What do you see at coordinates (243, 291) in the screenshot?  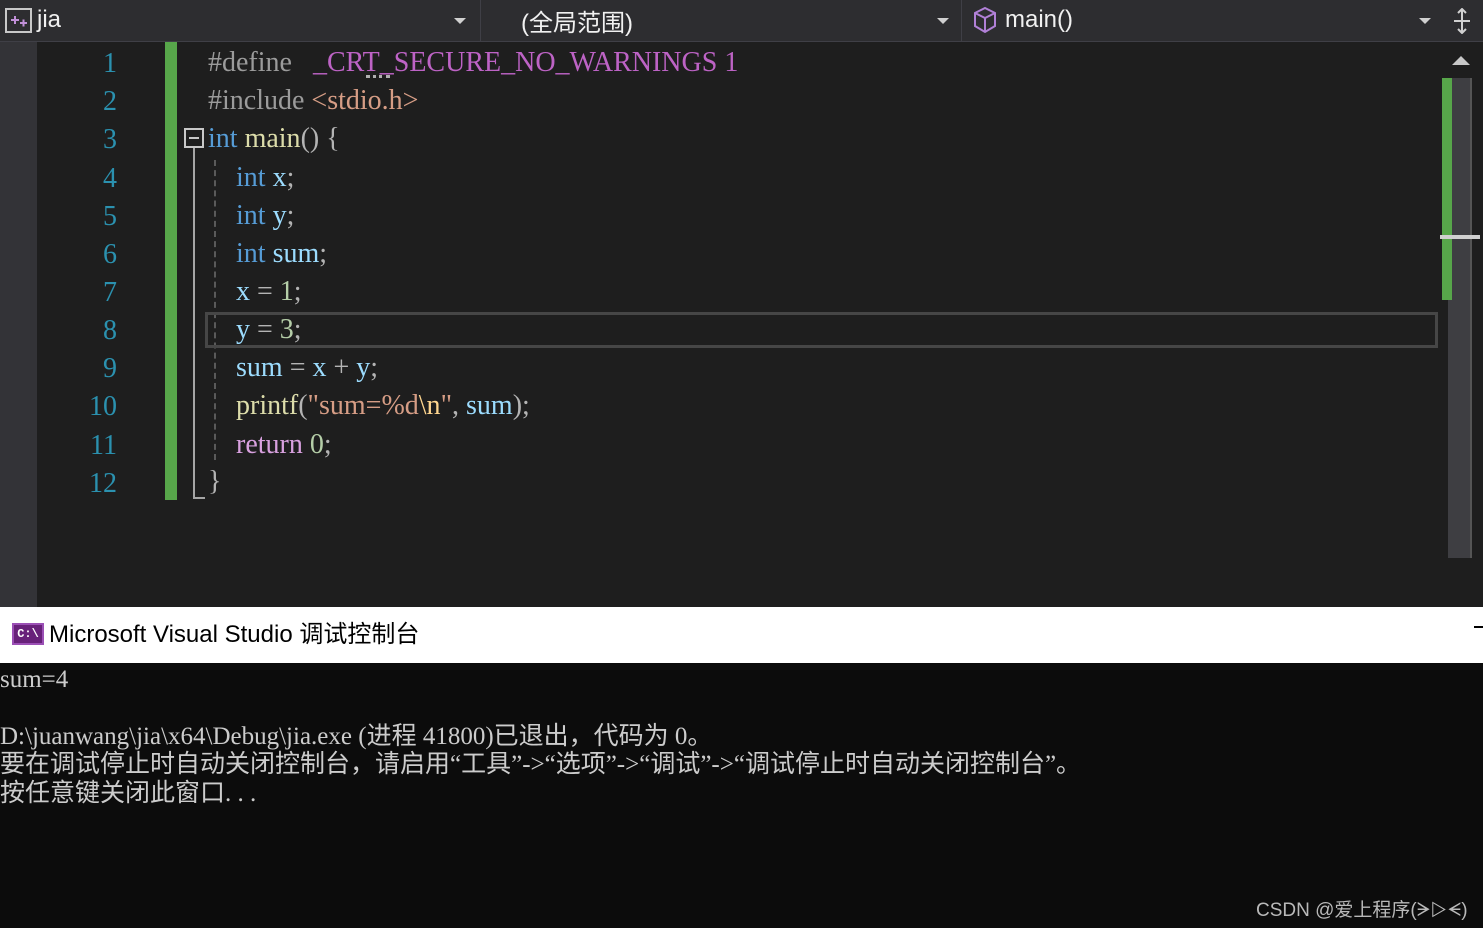 I see `variable: x` at bounding box center [243, 291].